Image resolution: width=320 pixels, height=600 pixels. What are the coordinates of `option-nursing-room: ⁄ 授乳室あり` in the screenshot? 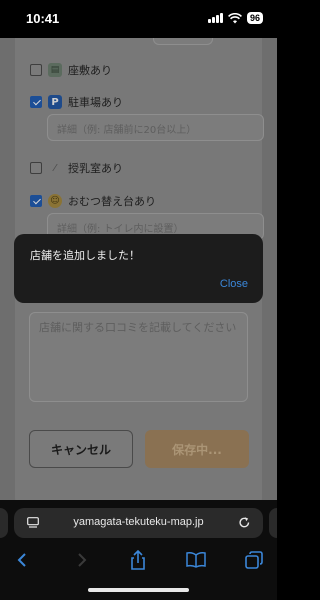 It's located at (76, 168).